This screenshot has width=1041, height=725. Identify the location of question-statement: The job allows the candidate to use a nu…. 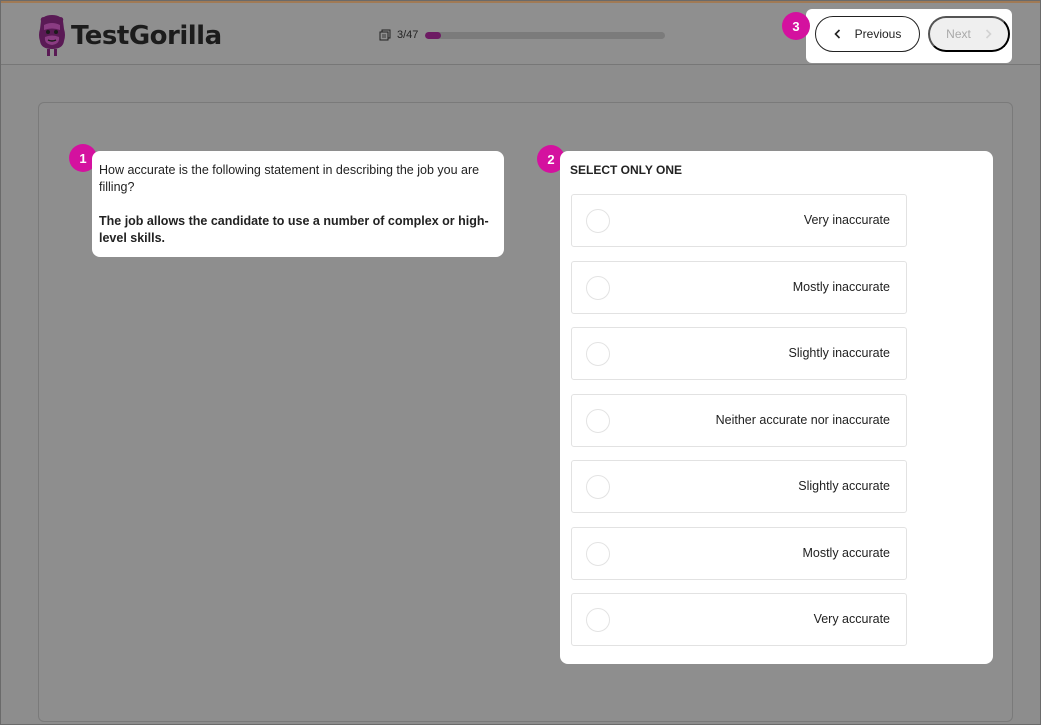
(294, 229).